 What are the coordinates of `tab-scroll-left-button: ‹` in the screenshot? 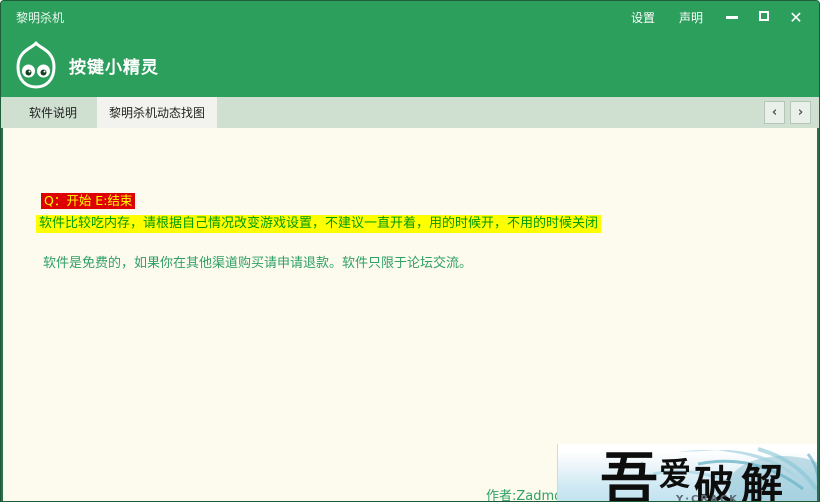 It's located at (774, 112).